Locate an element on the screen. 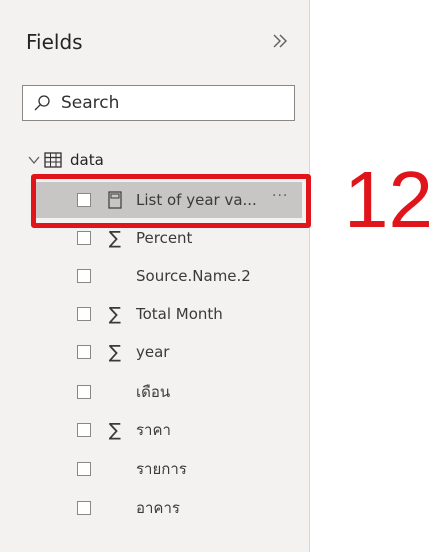 This screenshot has width=436, height=552. field-name: Total Month is located at coordinates (179, 314).